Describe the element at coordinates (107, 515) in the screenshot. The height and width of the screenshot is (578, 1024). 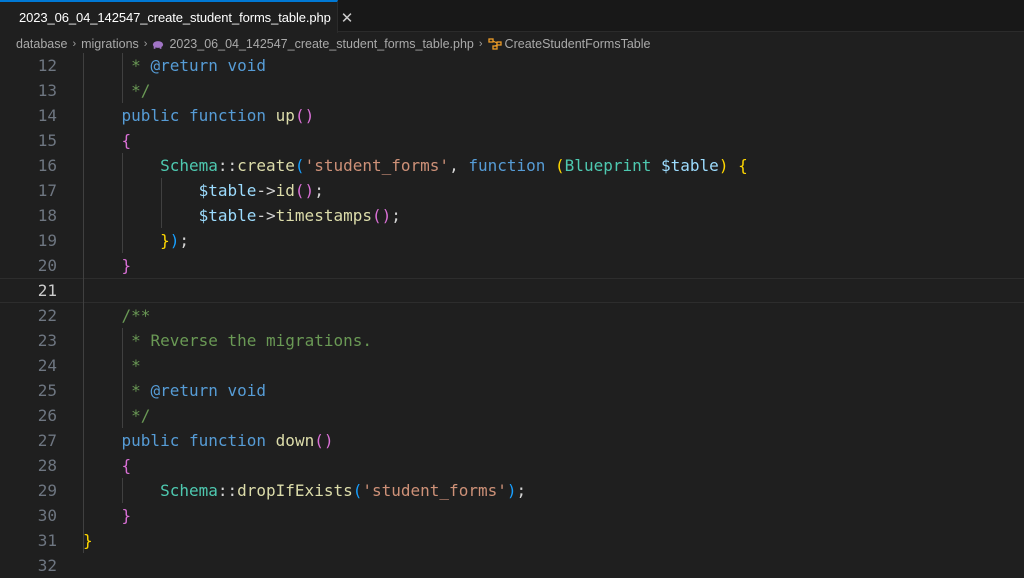
I see `code-text: }` at that location.